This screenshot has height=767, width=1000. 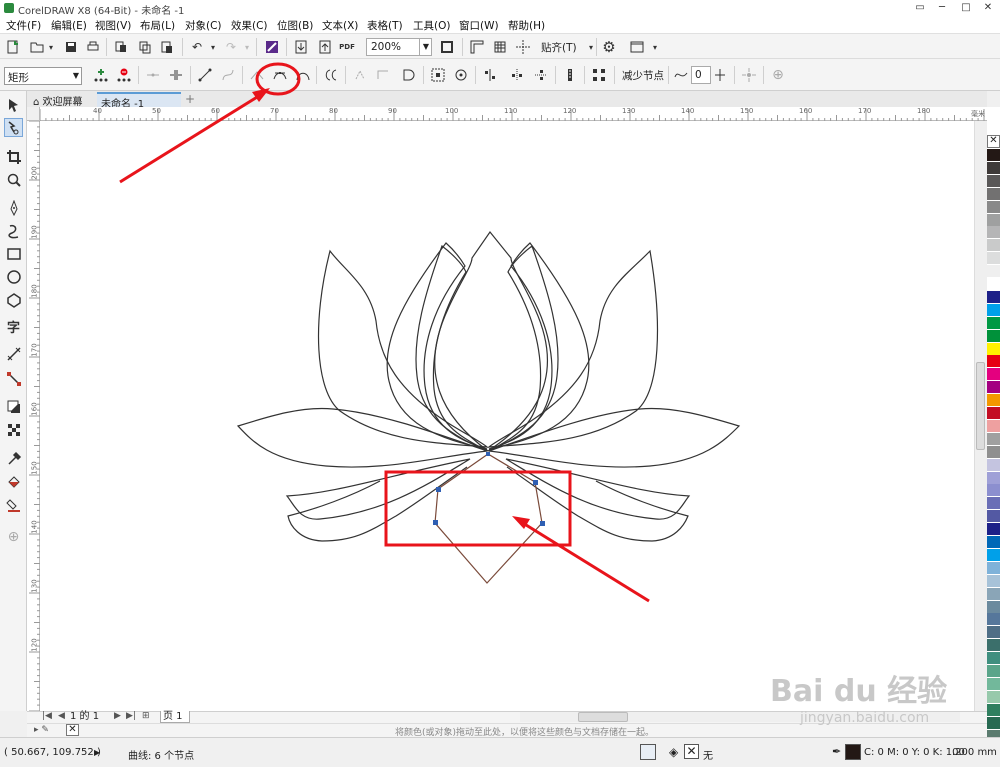 What do you see at coordinates (431, 25) in the screenshot?
I see `menu-tools: 工具(O)` at bounding box center [431, 25].